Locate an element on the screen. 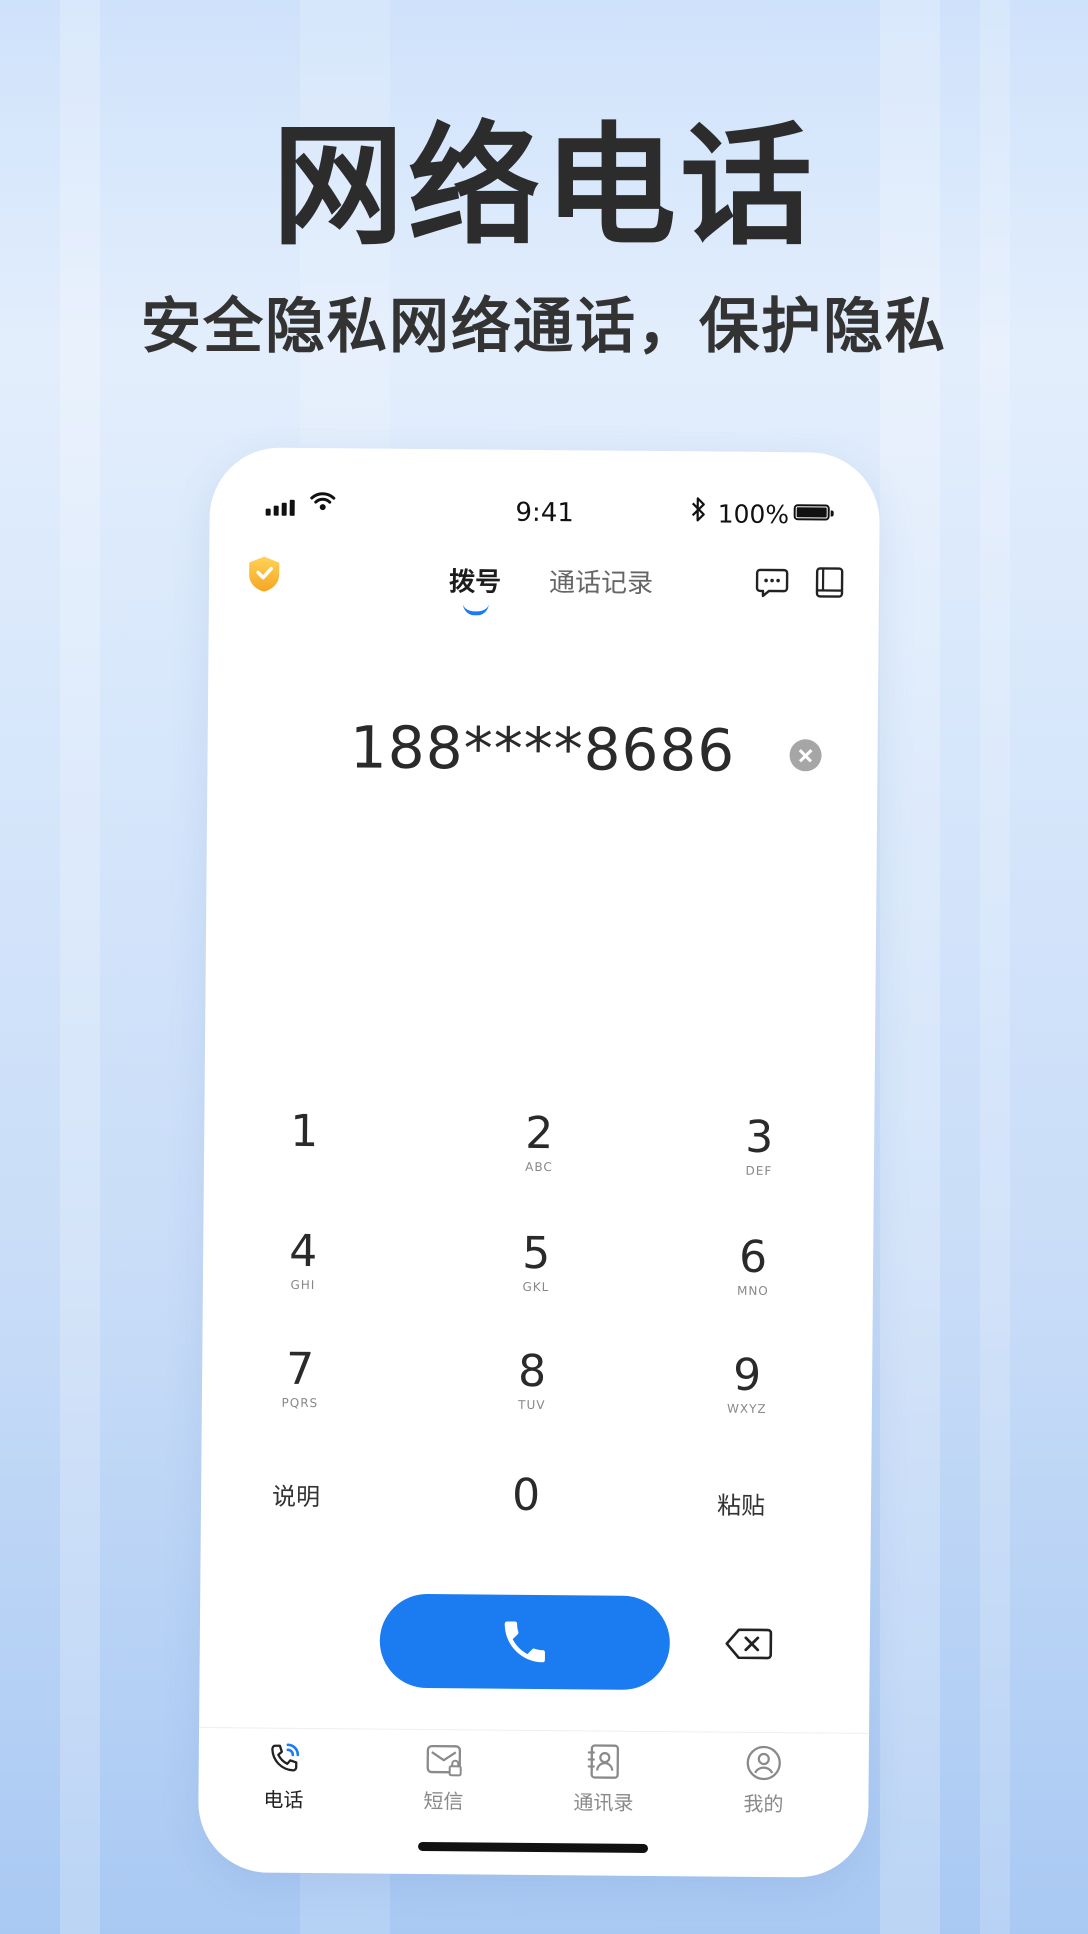 This screenshot has width=1088, height=1934. phone-icon is located at coordinates (524, 1642).